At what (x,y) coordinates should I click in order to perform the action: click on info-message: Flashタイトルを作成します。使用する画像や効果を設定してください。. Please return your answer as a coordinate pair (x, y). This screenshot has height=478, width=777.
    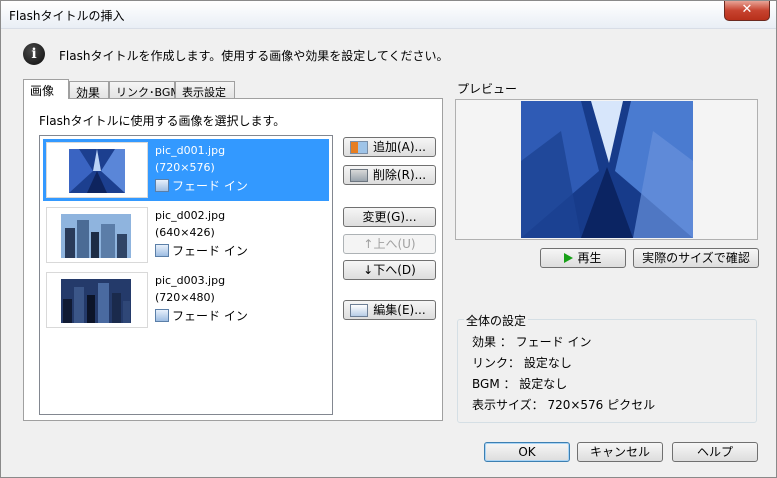
    Looking at the image, I should click on (254, 56).